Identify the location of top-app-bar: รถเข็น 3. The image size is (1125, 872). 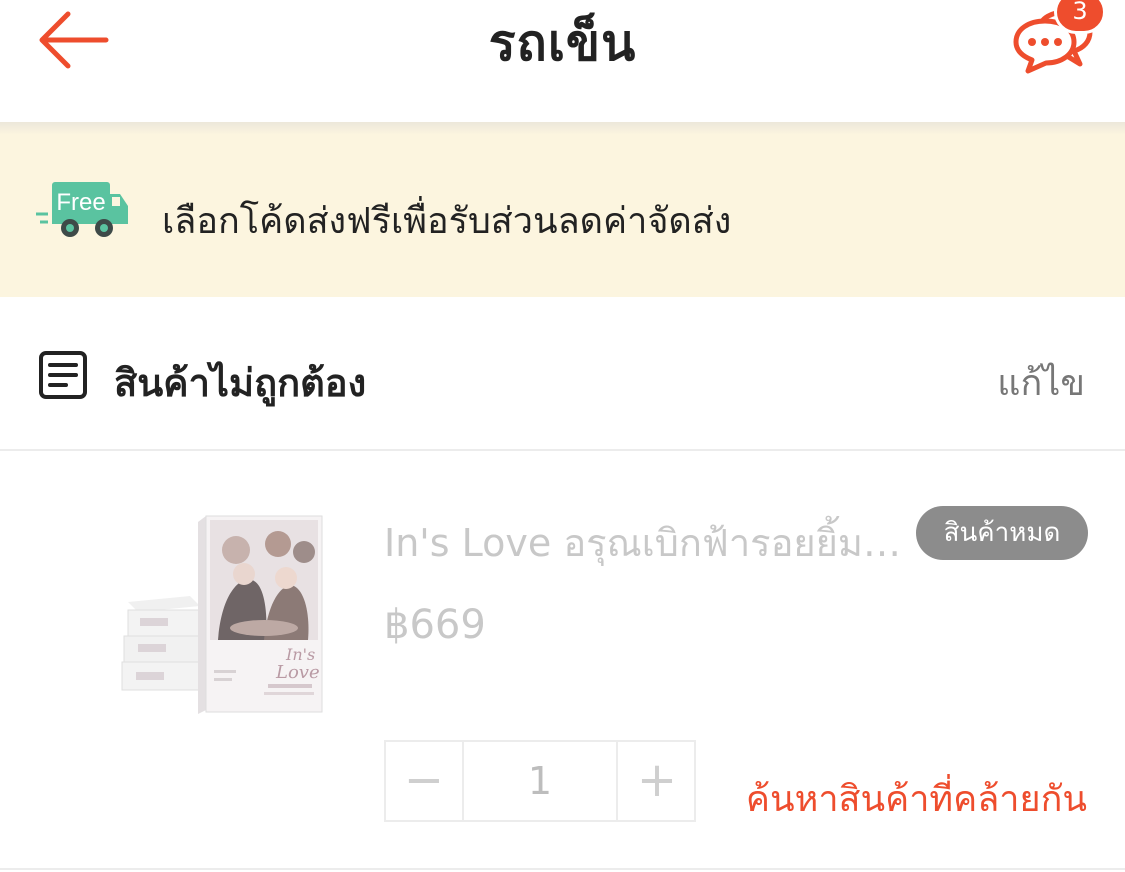
(562, 61).